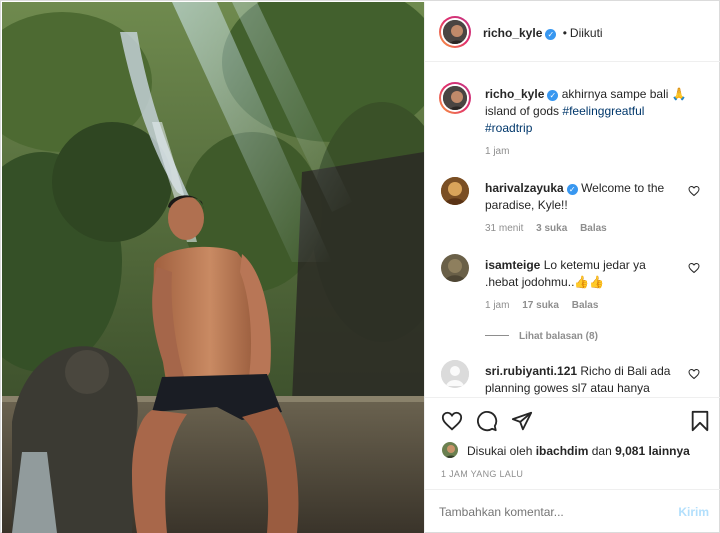 The width and height of the screenshot is (720, 533). What do you see at coordinates (625, 371) in the screenshot?
I see `comment-text: Richo di Bali ada` at bounding box center [625, 371].